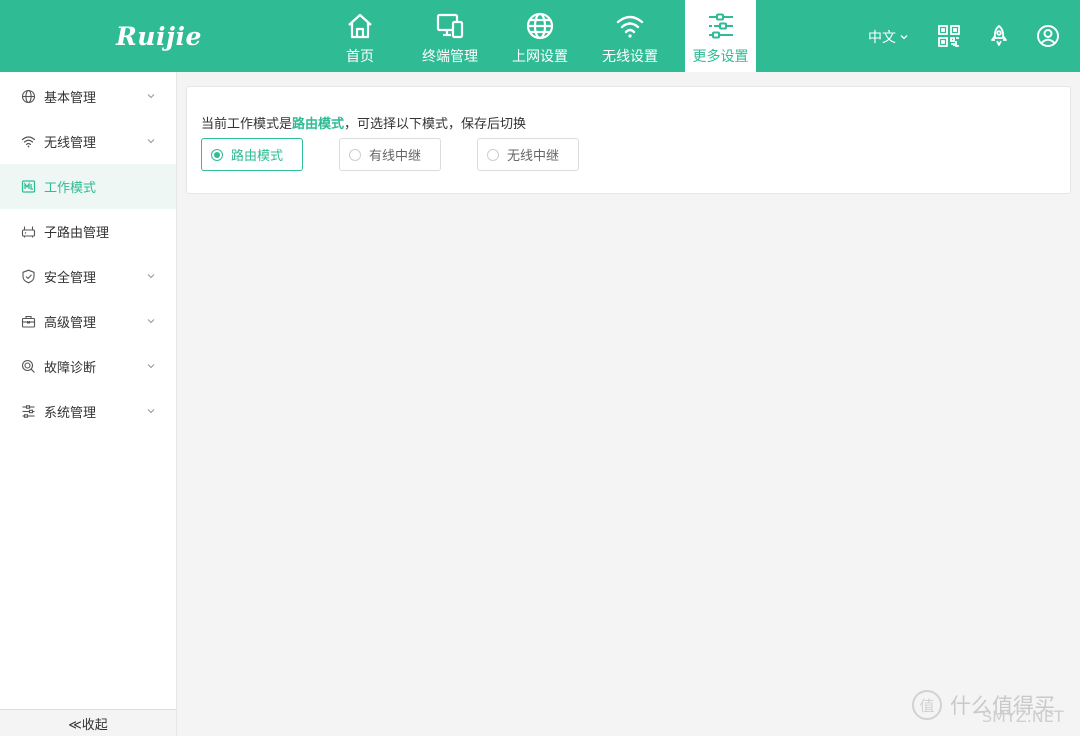  What do you see at coordinates (70, 368) in the screenshot?
I see `sidebar-item-label: 故障诊断` at bounding box center [70, 368].